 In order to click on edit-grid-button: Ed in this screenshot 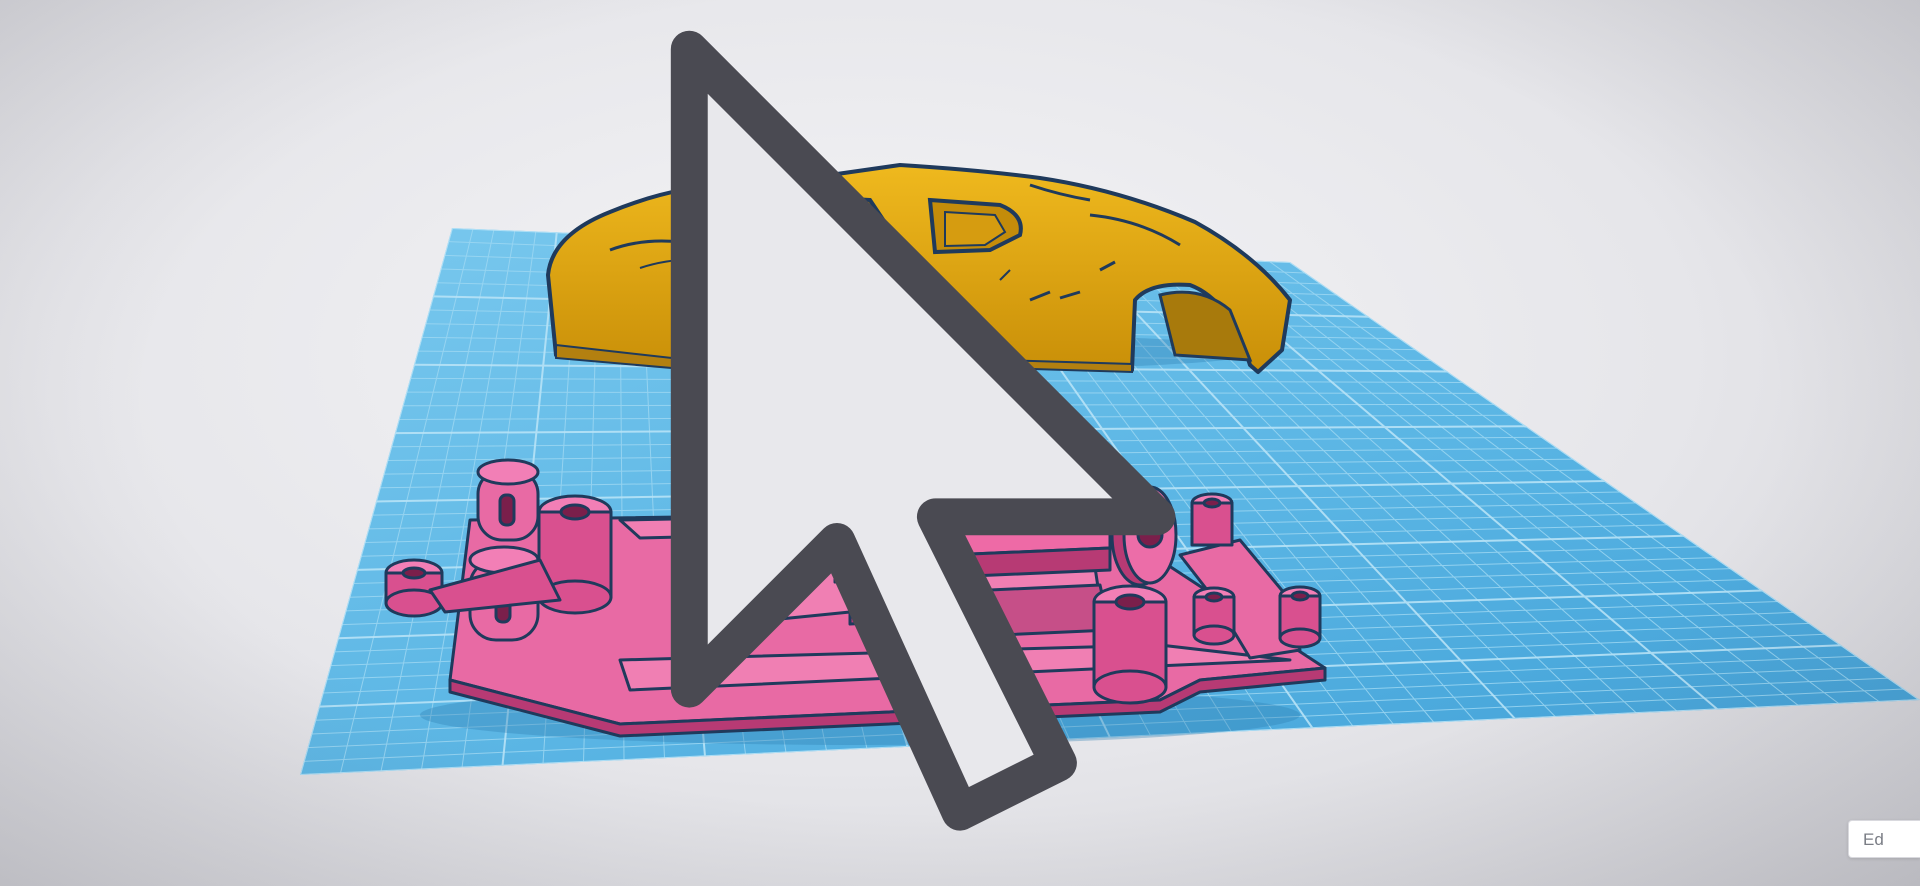, I will do `click(1884, 839)`.